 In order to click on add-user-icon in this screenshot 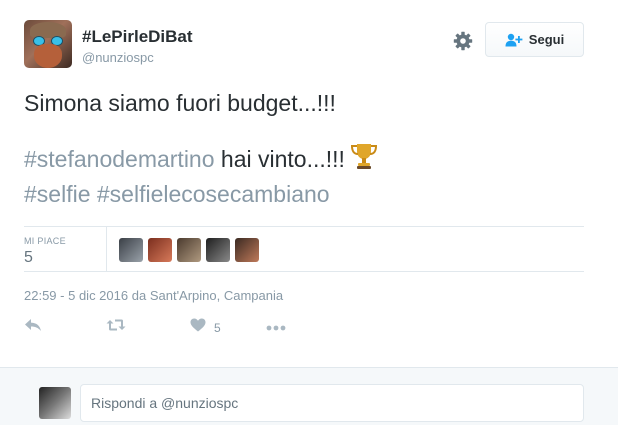, I will do `click(514, 40)`.